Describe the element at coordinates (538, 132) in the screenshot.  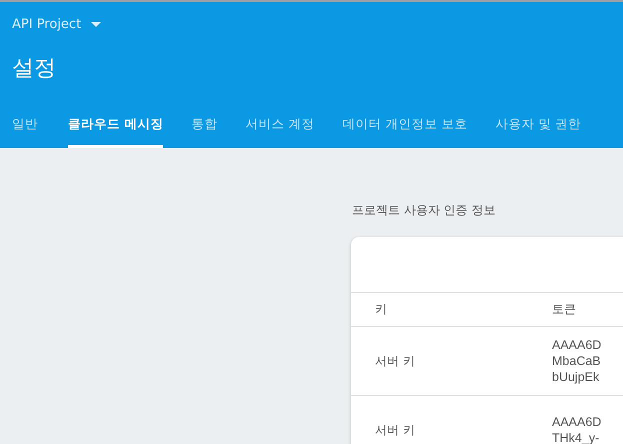
I see `tab: 사용자 및 권한` at that location.